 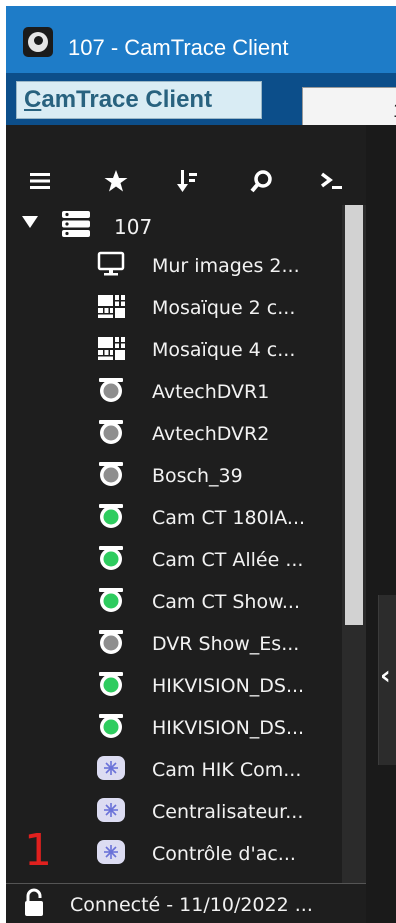 I want to click on tree-root-107: 107, so click(x=174, y=225).